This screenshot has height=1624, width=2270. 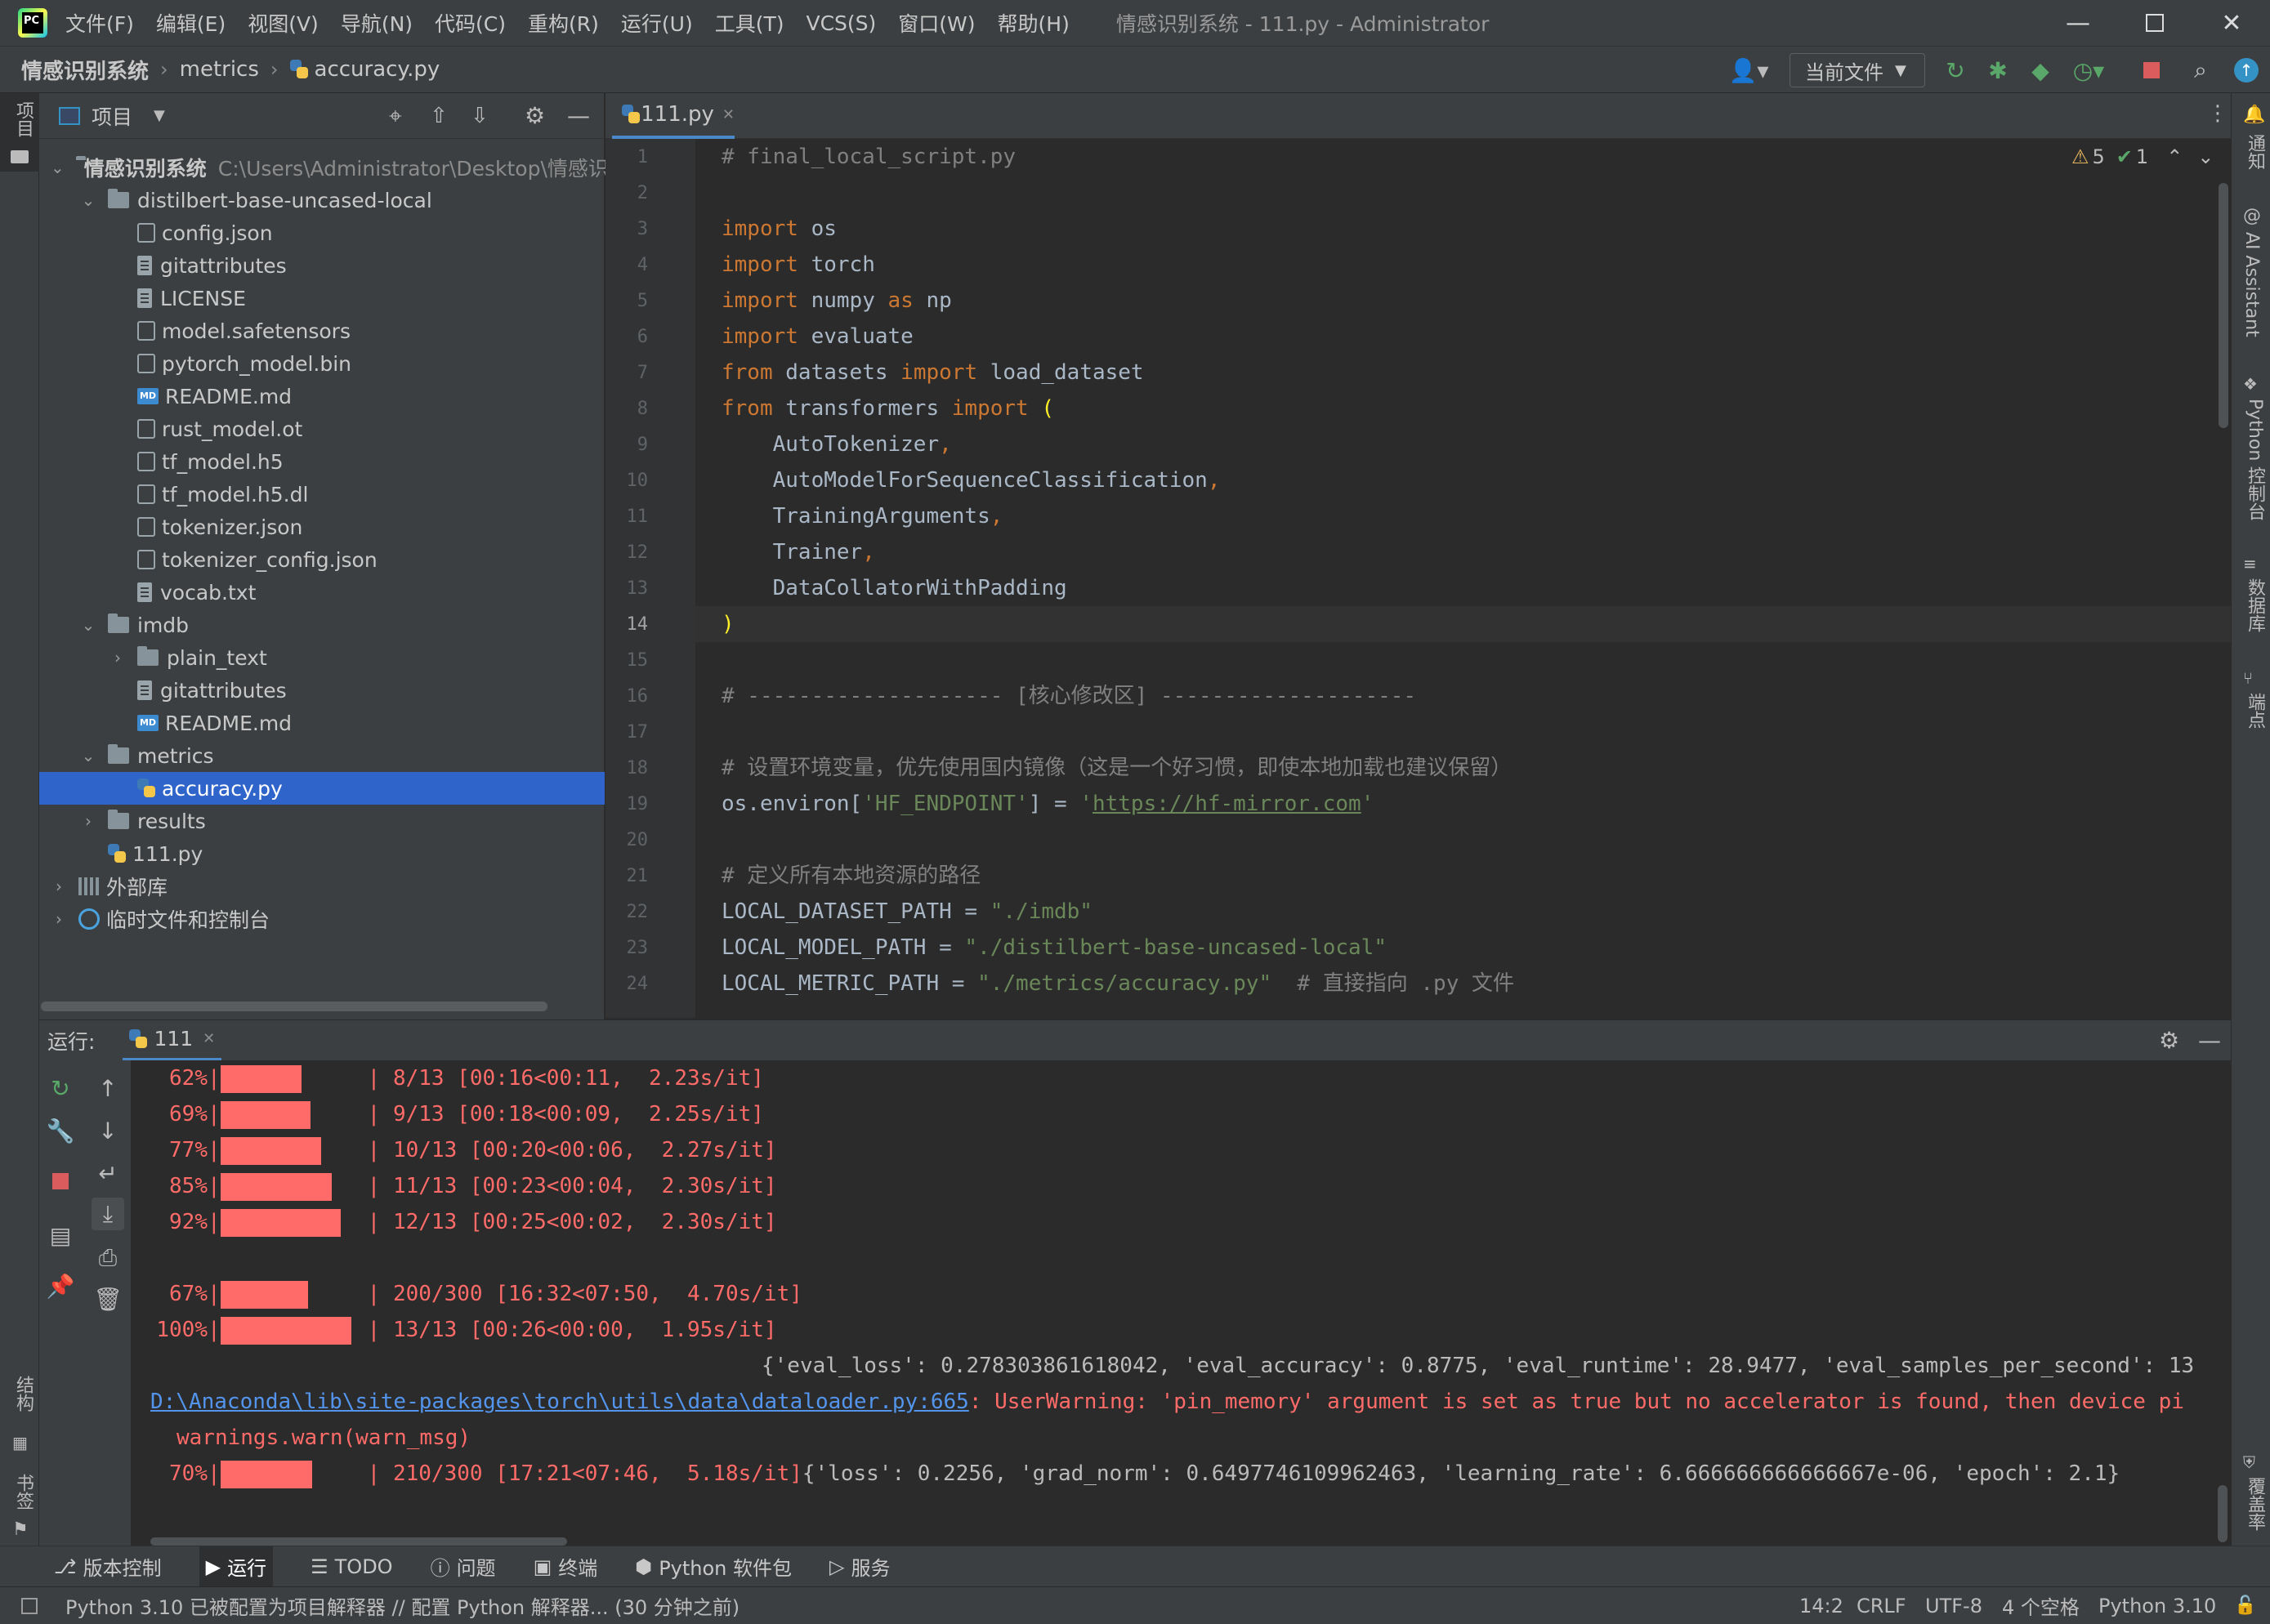 I want to click on tree-file: pytorch_model.bin, so click(x=322, y=363).